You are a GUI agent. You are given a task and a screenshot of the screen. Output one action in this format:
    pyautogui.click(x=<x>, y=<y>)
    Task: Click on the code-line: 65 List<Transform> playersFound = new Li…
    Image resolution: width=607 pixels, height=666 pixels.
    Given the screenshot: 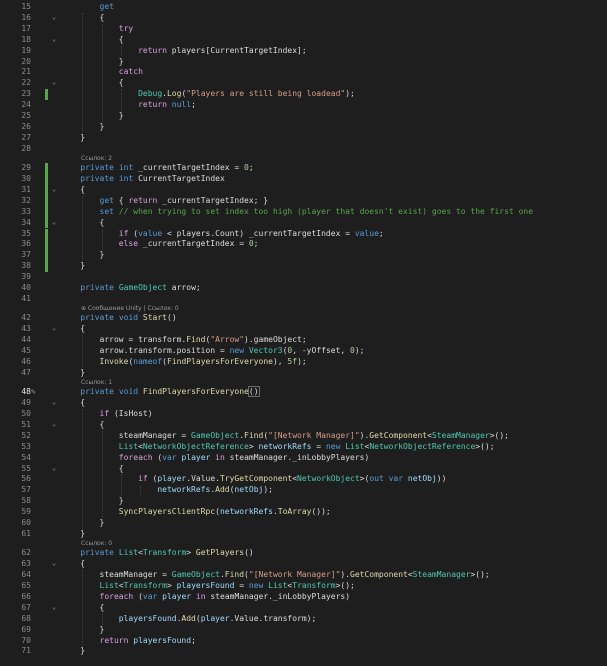 What is the action you would take?
    pyautogui.click(x=303, y=586)
    